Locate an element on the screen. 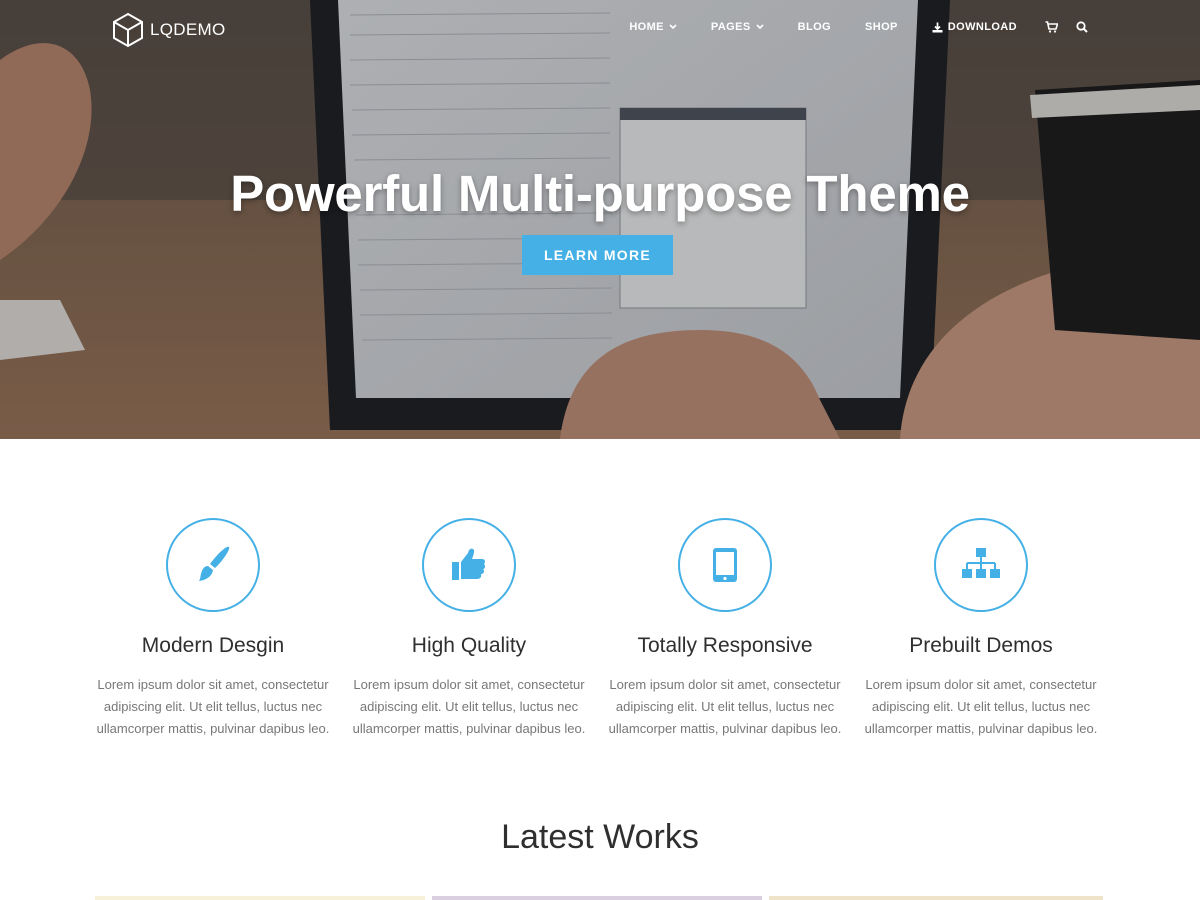  hero-title: Powerful Multi-purpose Theme is located at coordinates (600, 193).